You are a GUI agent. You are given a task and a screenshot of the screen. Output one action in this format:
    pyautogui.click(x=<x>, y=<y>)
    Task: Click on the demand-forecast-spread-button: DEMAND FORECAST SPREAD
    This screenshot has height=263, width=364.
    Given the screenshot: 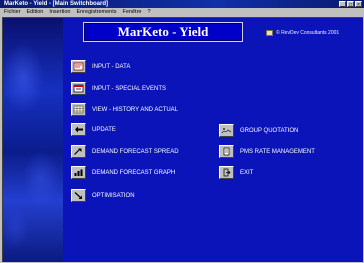 What is the action you would take?
    pyautogui.click(x=125, y=151)
    